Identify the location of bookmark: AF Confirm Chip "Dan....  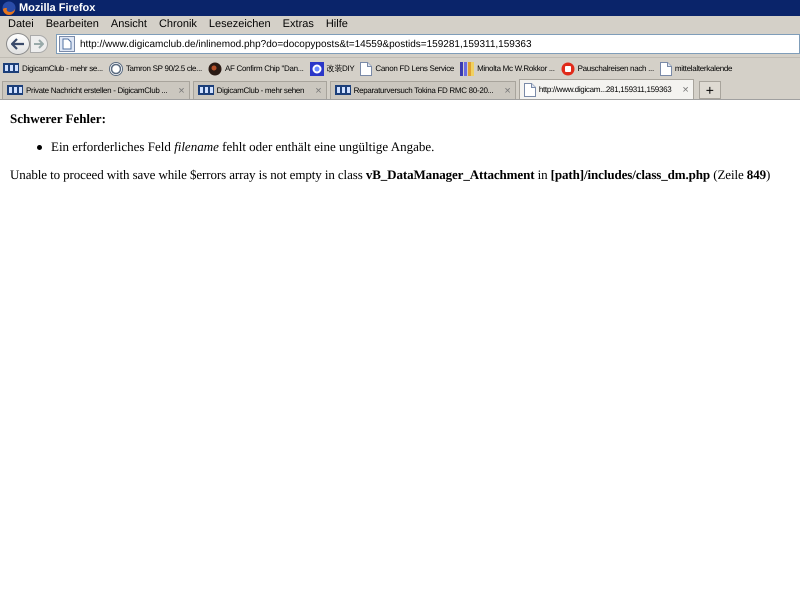
(256, 69).